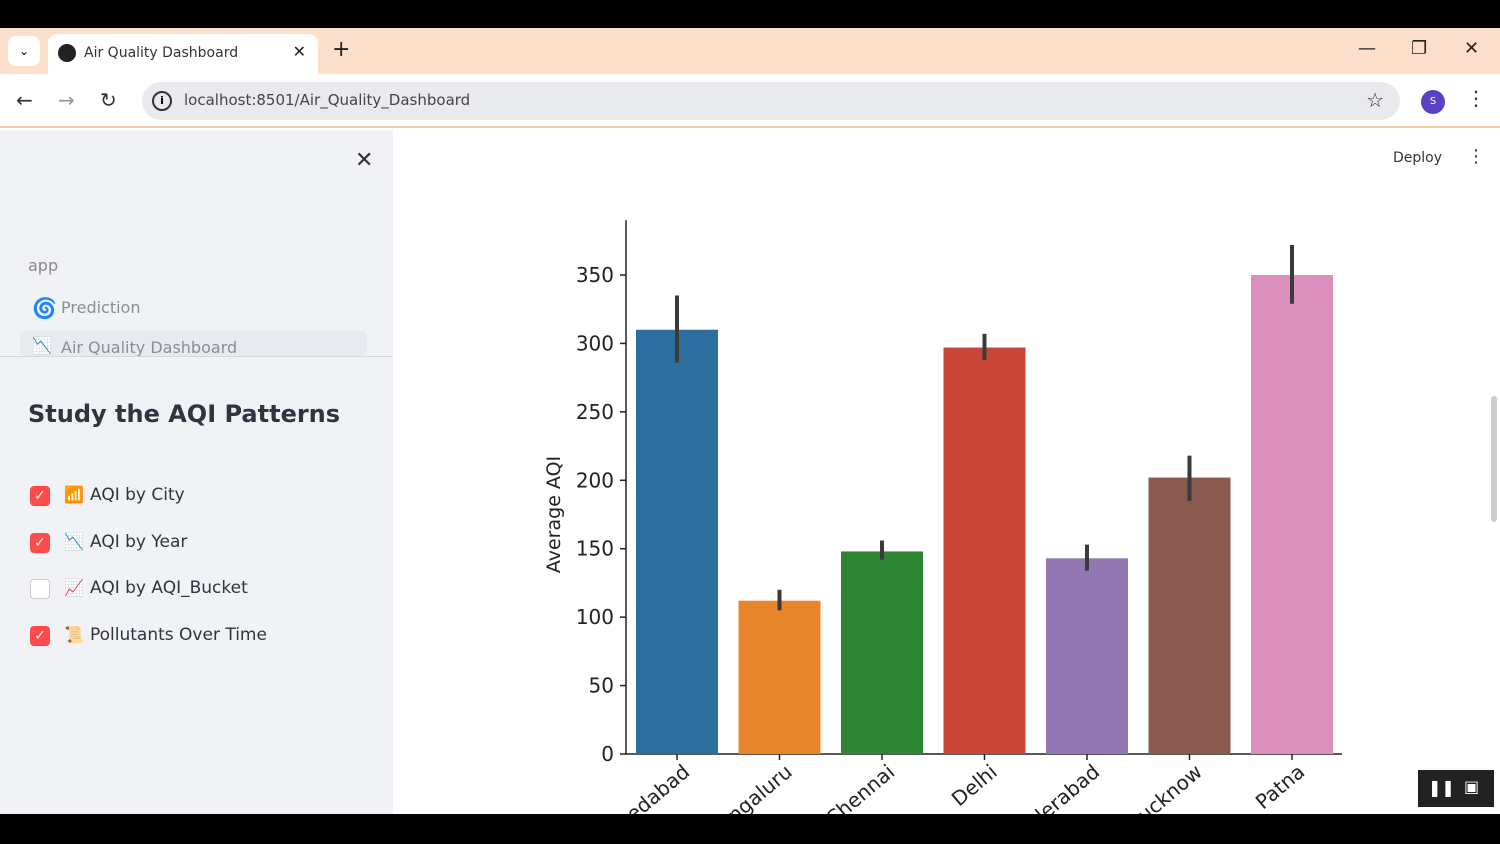 The height and width of the screenshot is (844, 1500). Describe the element at coordinates (74, 634) in the screenshot. I see `scroll-icon: 📜` at that location.